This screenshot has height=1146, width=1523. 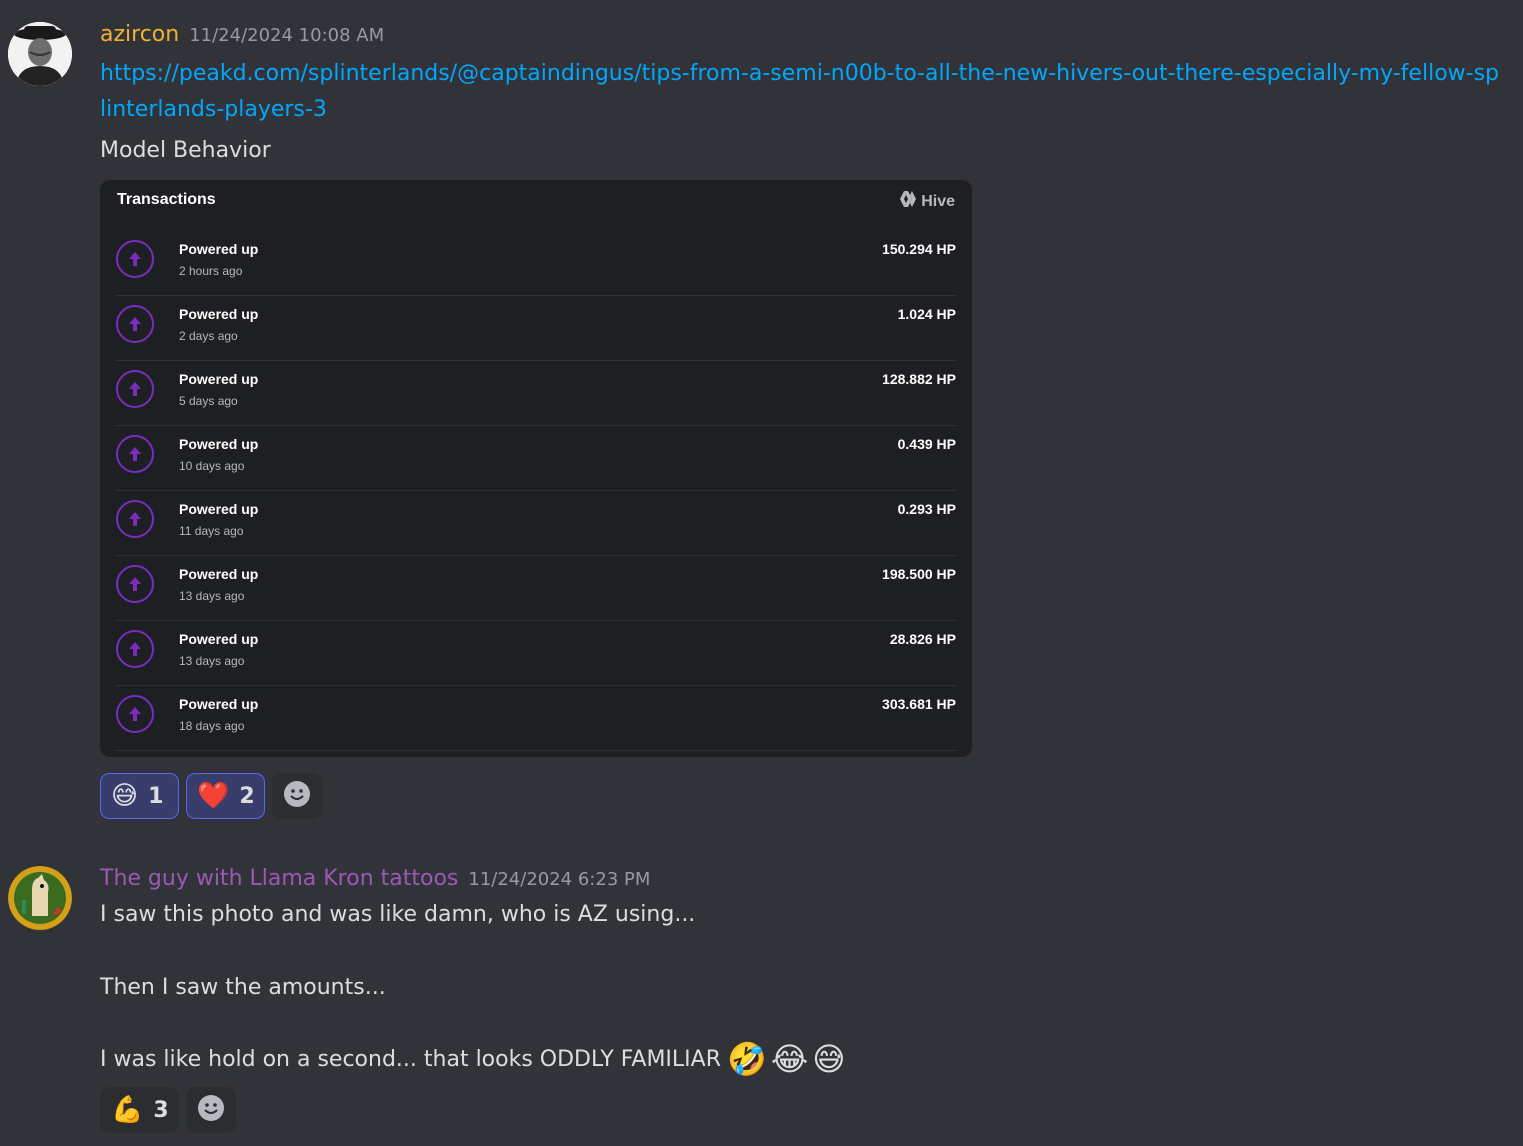 What do you see at coordinates (536, 588) in the screenshot?
I see `transaction-row: Powered up 13 days ago 198.500 HP` at bounding box center [536, 588].